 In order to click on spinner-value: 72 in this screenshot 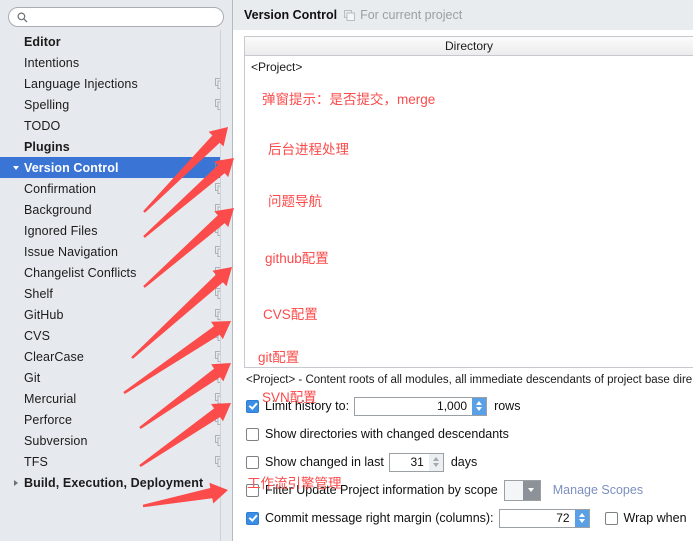, I will do `click(537, 518)`.